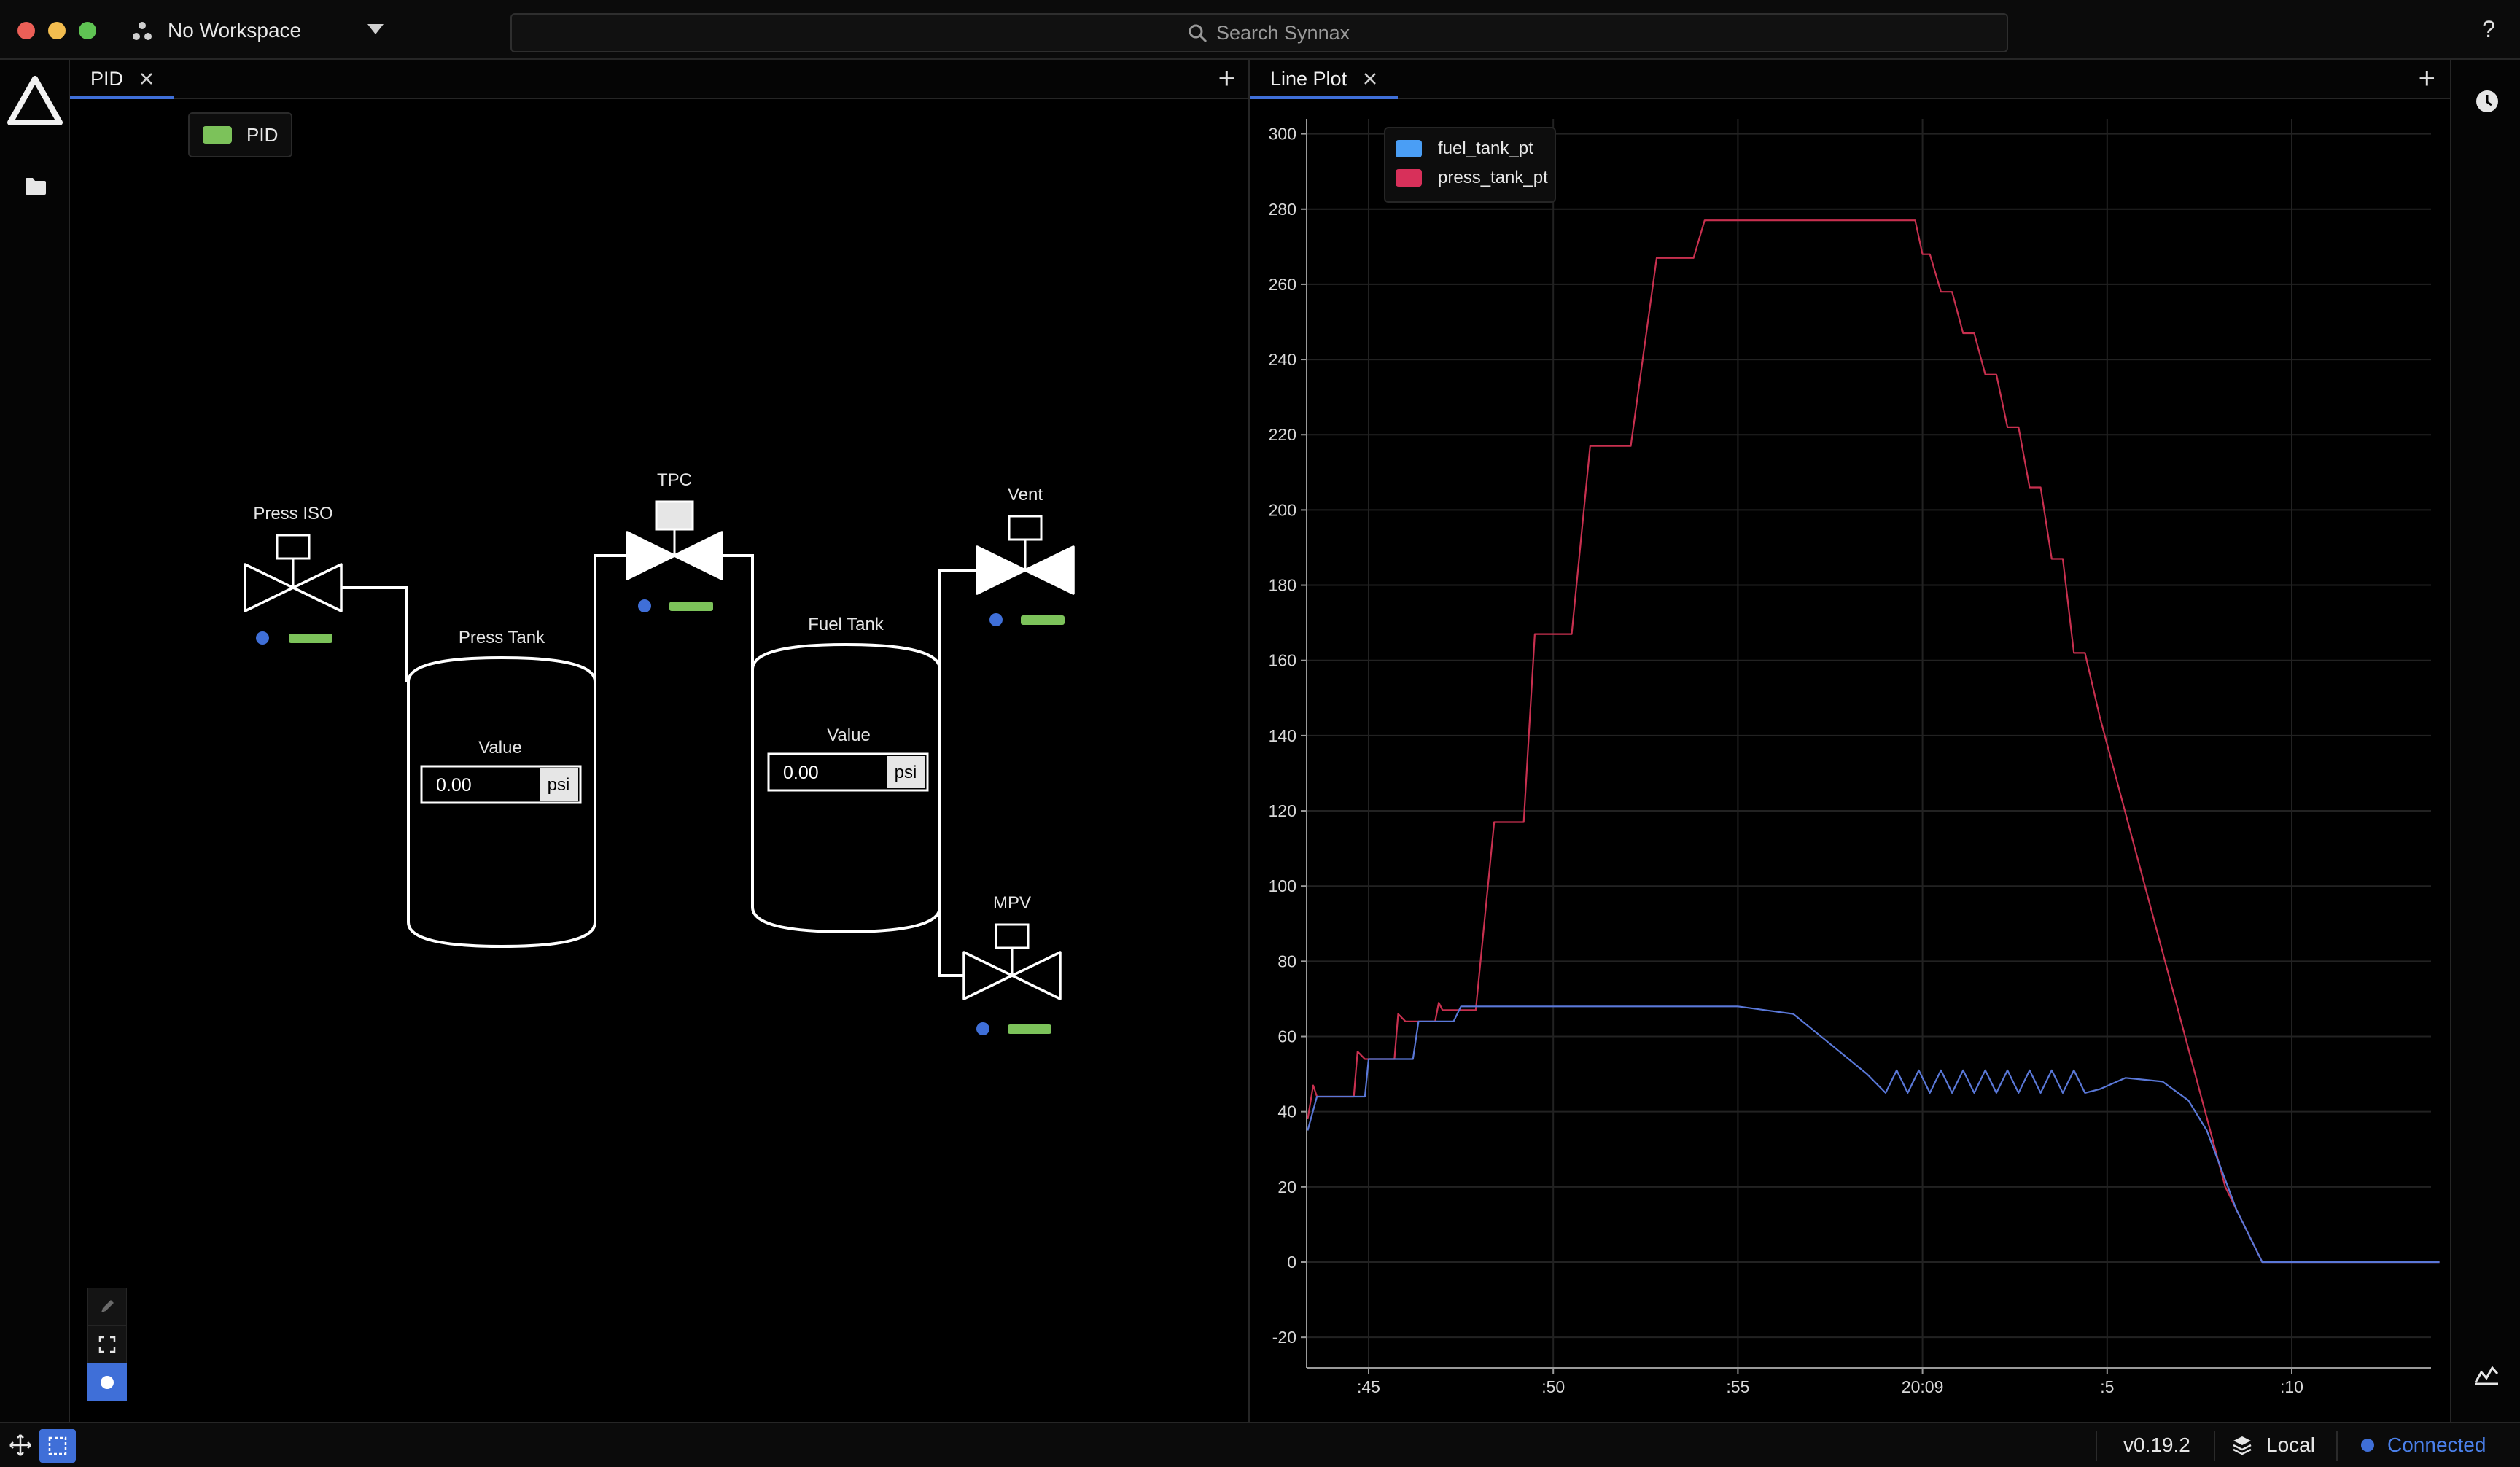 This screenshot has height=1467, width=2520. I want to click on minimize-window-button, so click(57, 30).